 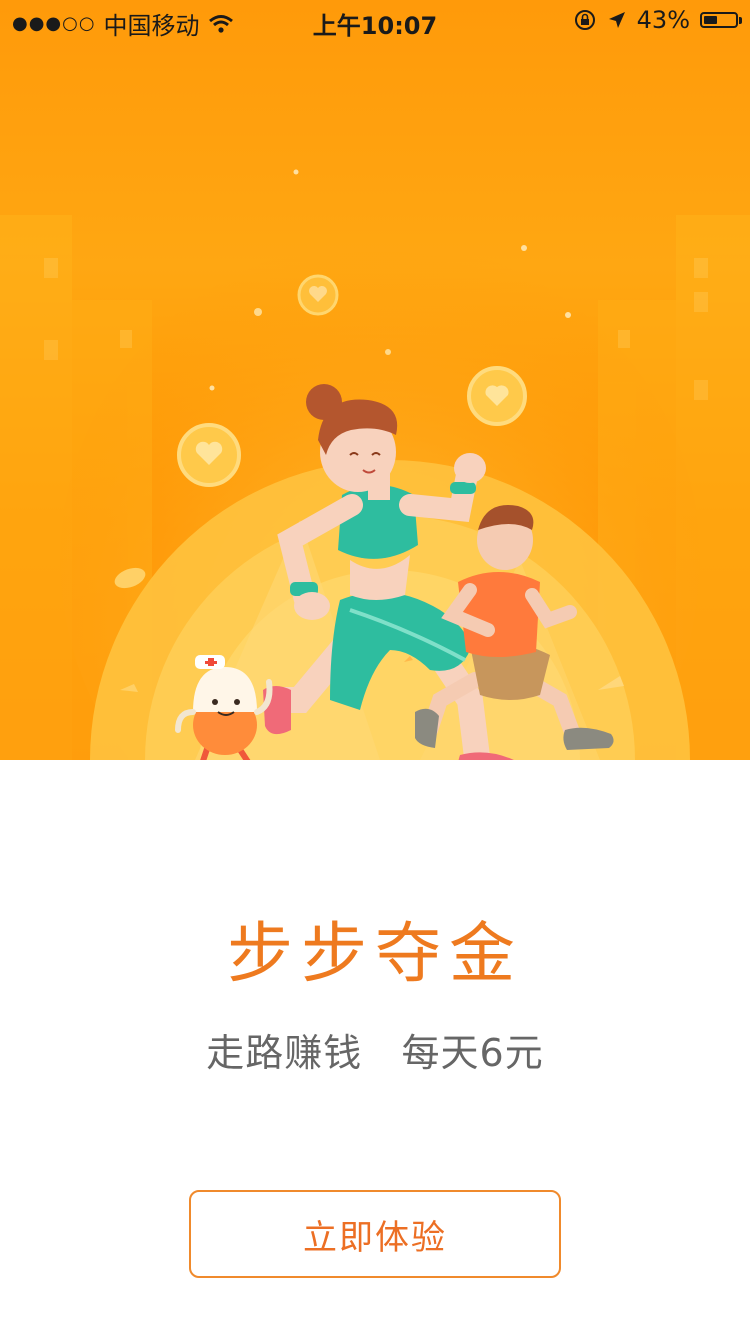 What do you see at coordinates (663, 20) in the screenshot?
I see `battery-percent: 43%` at bounding box center [663, 20].